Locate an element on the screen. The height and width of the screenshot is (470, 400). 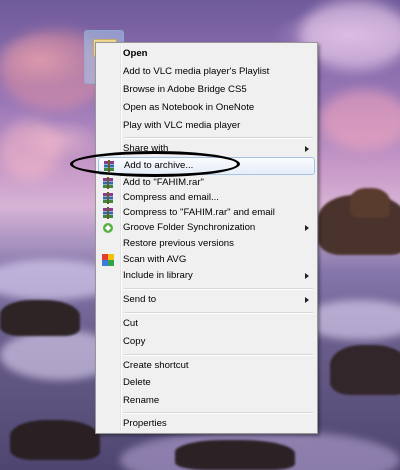
avg-icon is located at coordinates (108, 260).